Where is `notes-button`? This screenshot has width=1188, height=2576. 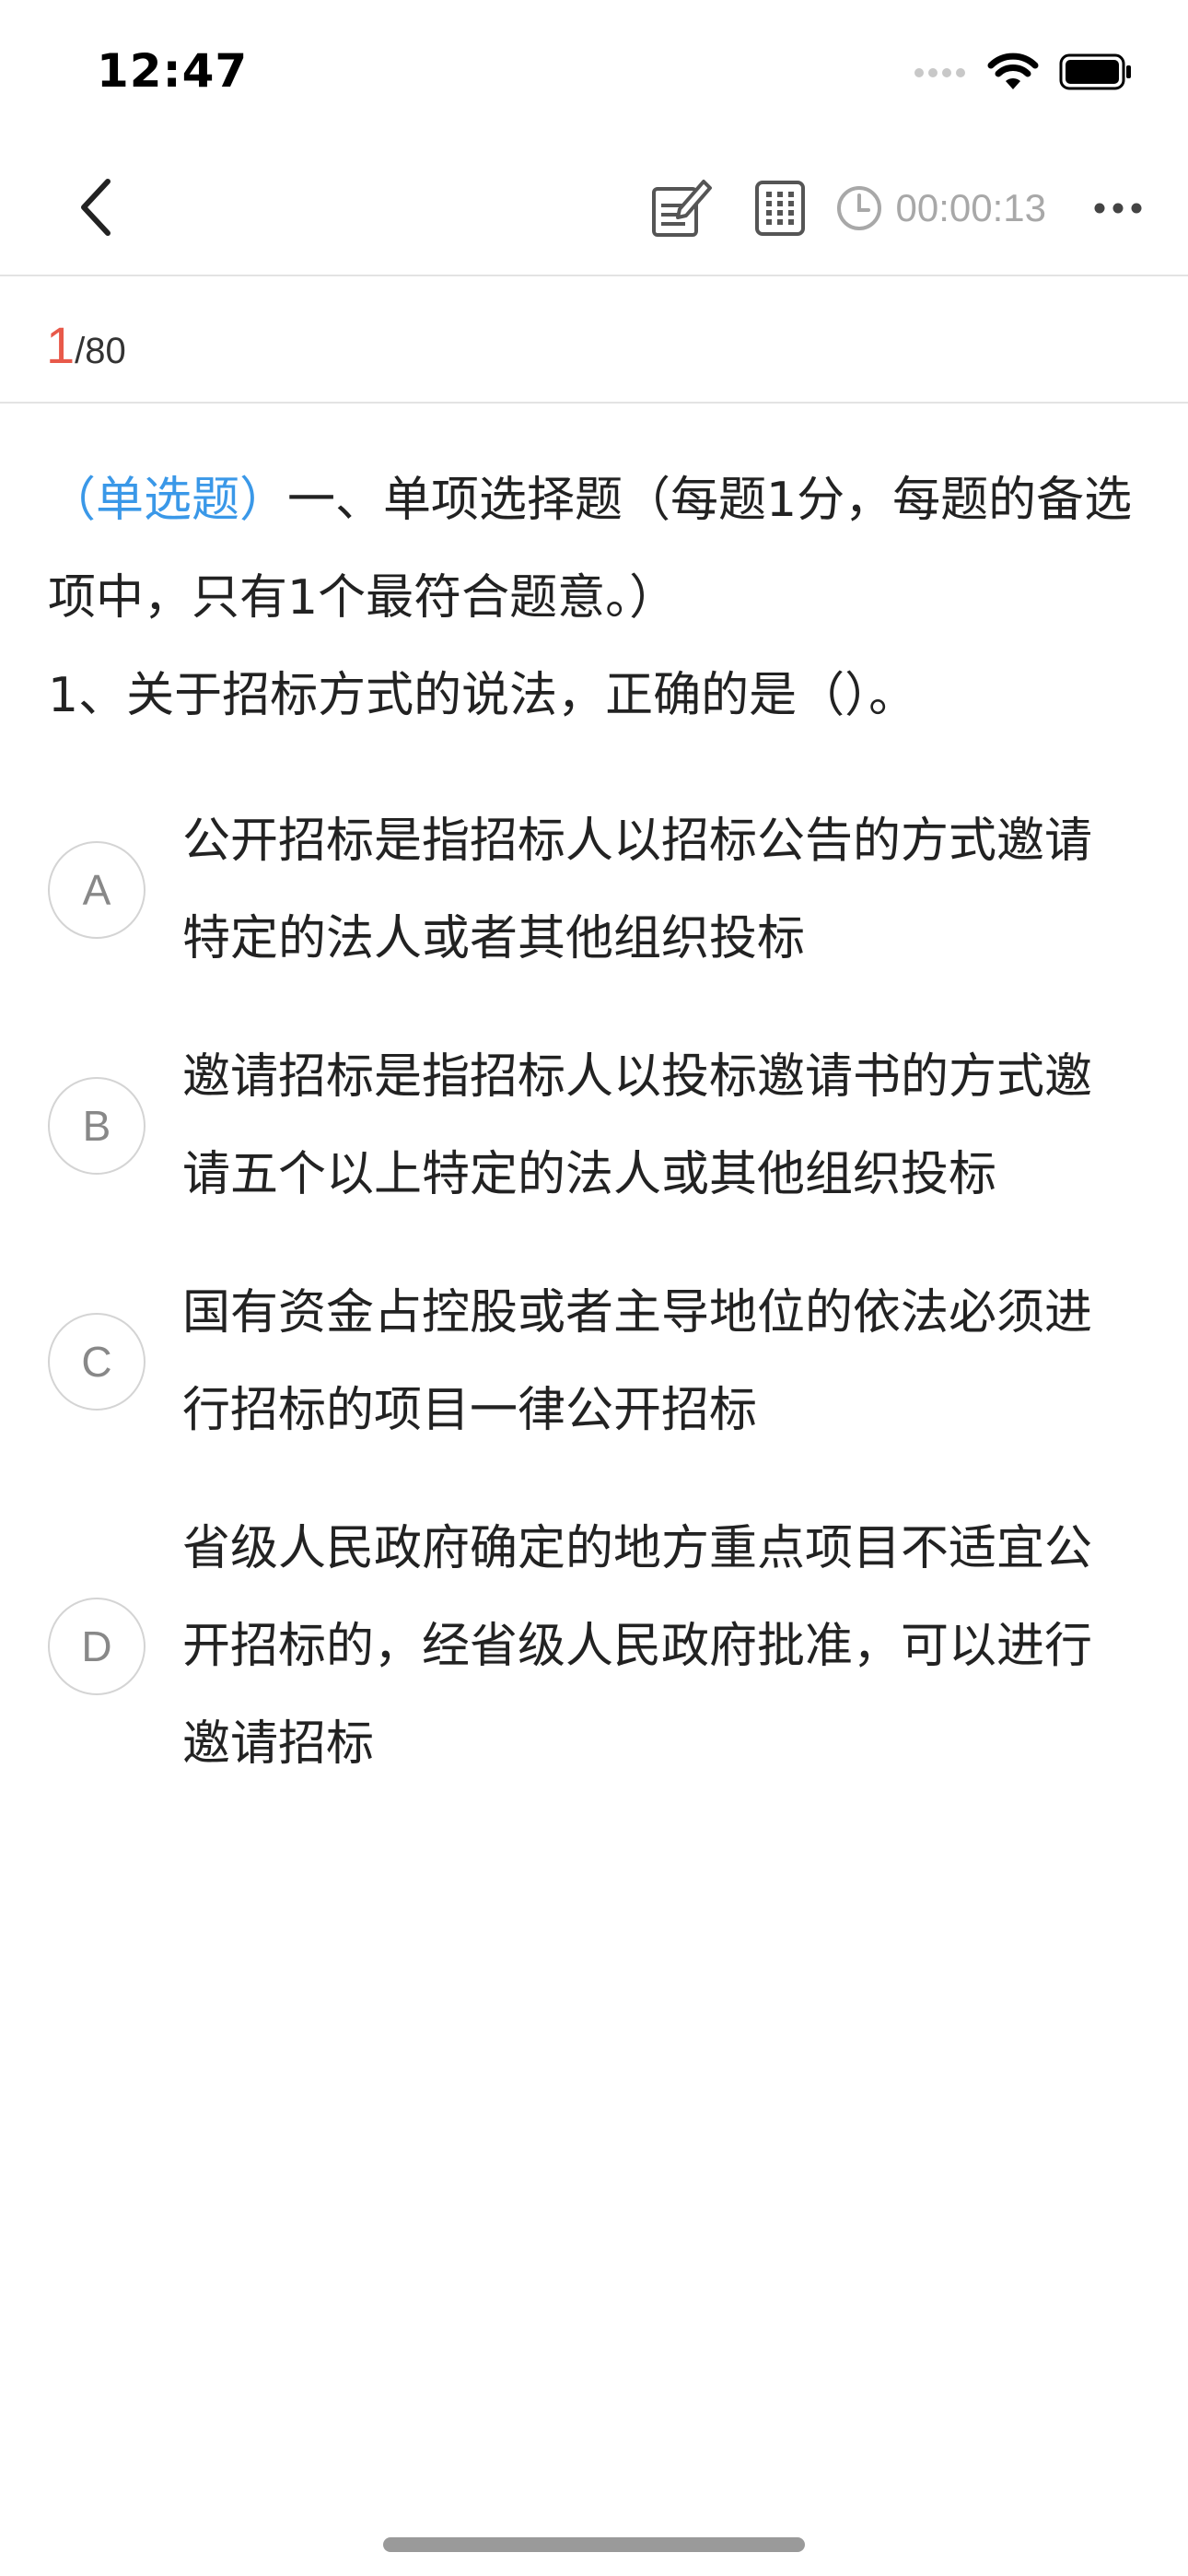
notes-button is located at coordinates (680, 208).